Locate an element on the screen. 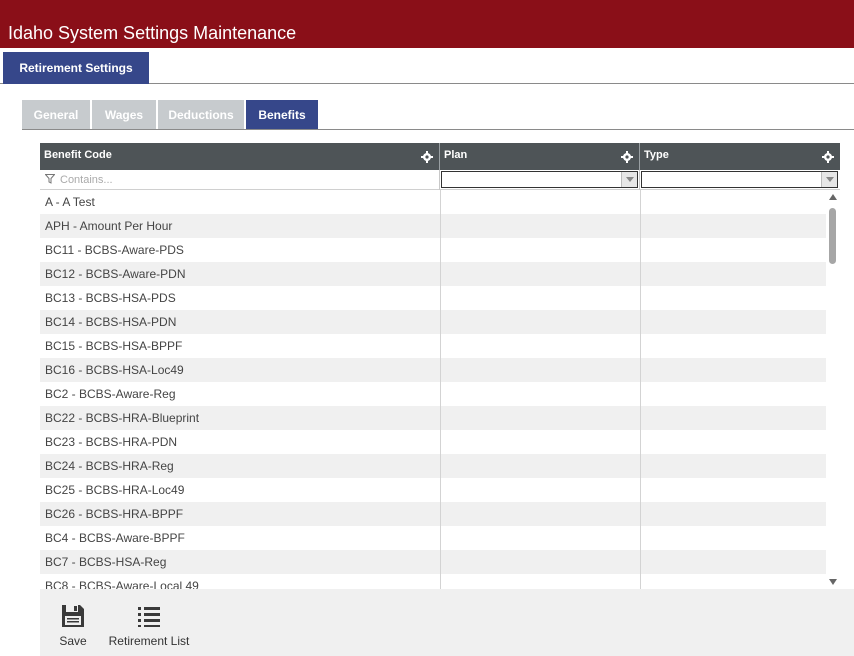  column-header-type: Type is located at coordinates (740, 156).